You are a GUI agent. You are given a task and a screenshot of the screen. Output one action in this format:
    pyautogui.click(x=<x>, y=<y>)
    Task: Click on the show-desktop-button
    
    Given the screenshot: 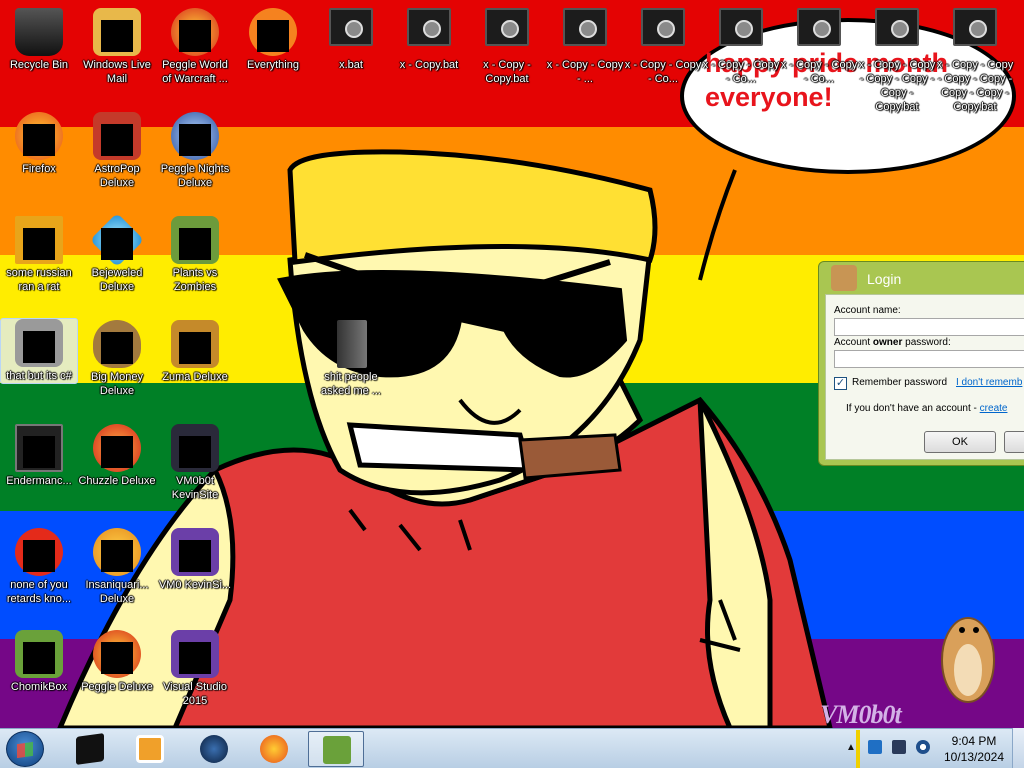 What is the action you would take?
    pyautogui.click(x=1018, y=748)
    